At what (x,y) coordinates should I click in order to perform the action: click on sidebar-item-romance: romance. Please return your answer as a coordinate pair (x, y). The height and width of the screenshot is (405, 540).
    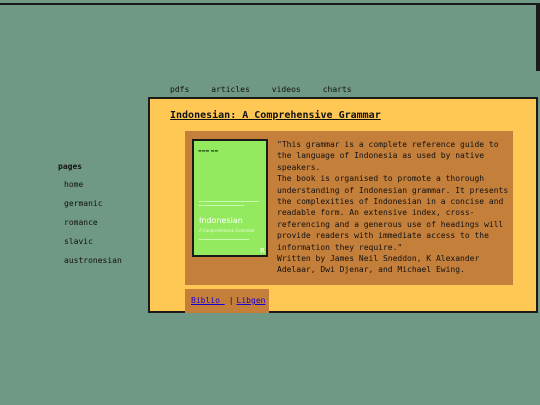
    Looking at the image, I should click on (93, 227).